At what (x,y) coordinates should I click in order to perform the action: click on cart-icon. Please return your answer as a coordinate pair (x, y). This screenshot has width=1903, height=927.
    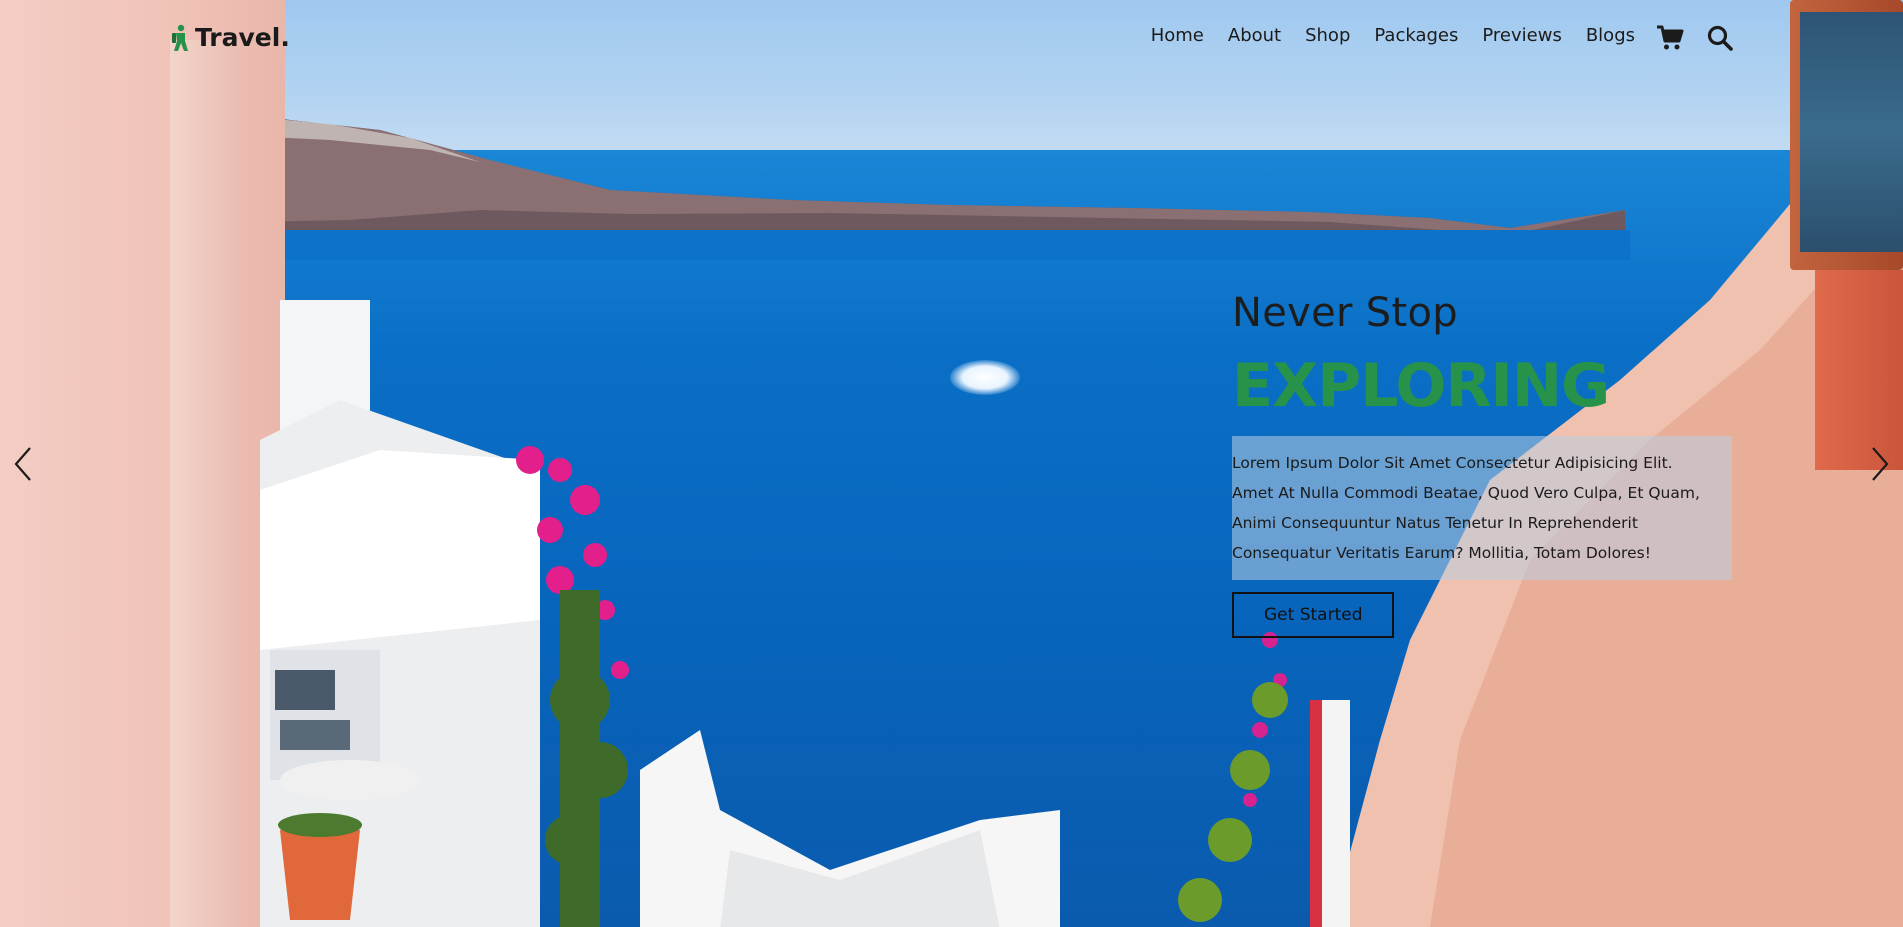
    Looking at the image, I should click on (1670, 38).